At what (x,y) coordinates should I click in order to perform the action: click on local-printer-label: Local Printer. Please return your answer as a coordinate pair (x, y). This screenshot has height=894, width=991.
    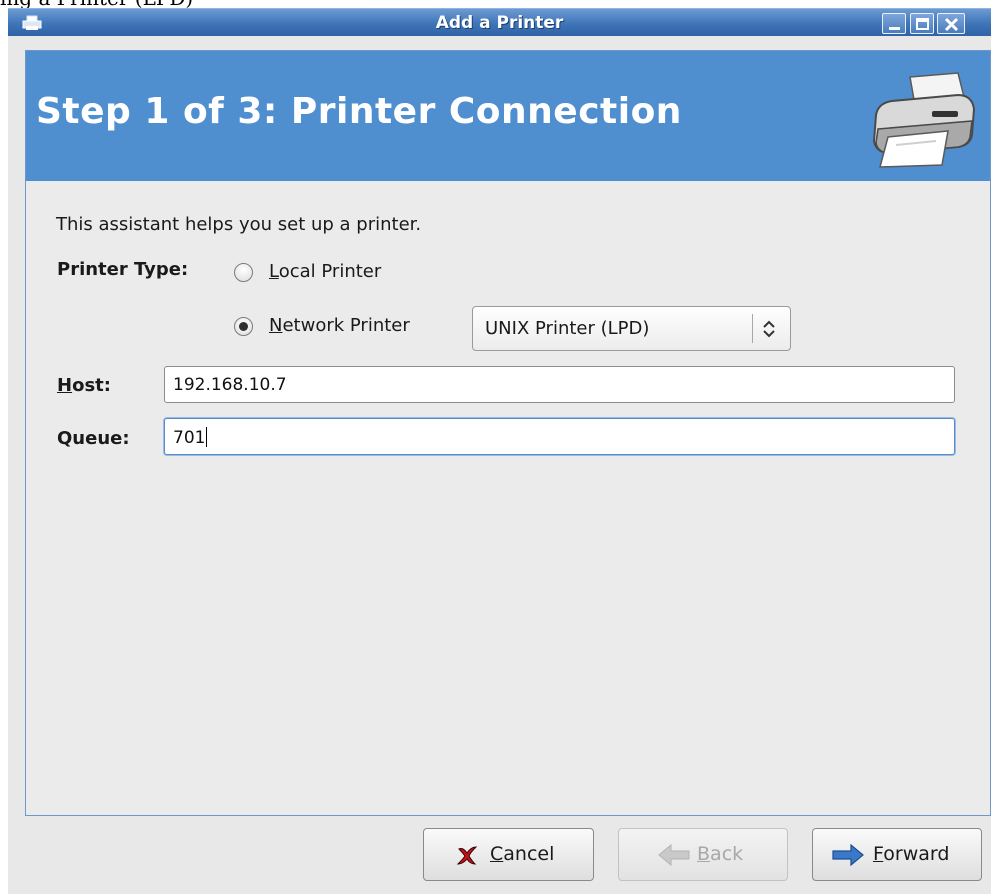
    Looking at the image, I should click on (325, 271).